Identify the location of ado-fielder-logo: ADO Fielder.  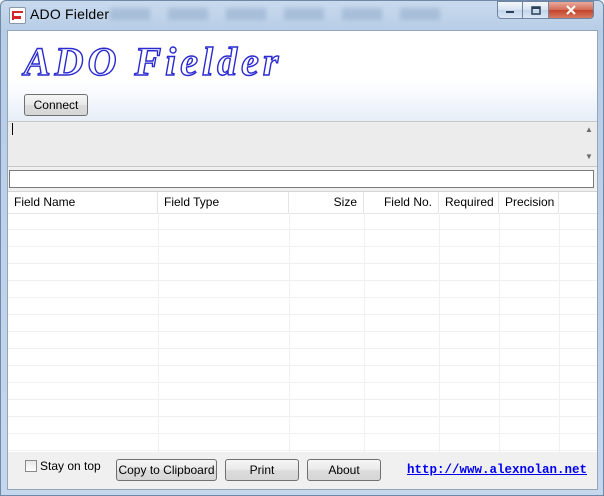
(151, 61).